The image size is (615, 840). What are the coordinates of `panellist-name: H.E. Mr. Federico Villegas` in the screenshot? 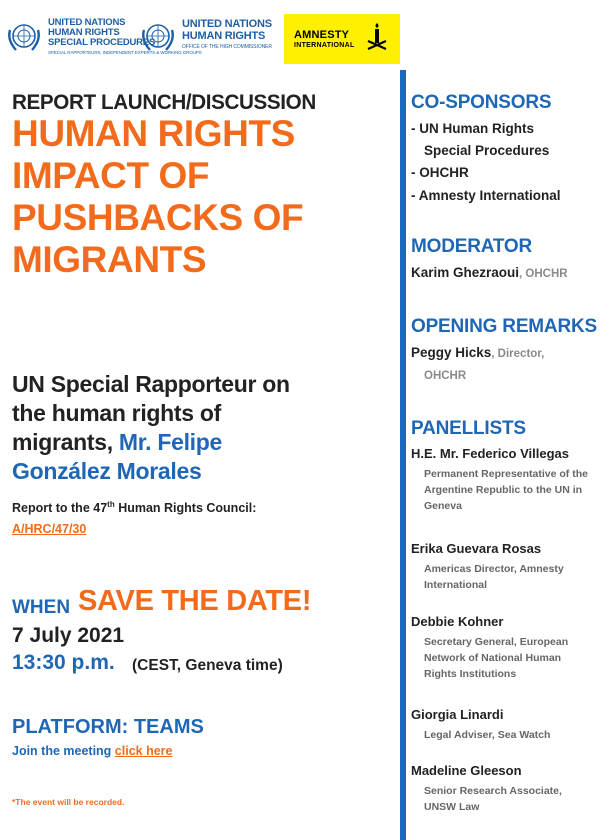 It's located at (490, 453).